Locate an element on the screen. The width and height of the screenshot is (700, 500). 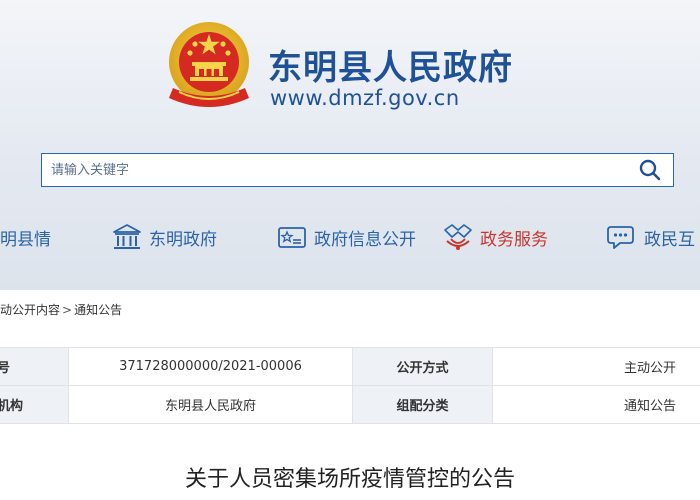
table-row: 号 371728000000/2021-00006 公开方式 主动公开 is located at coordinates (350, 366).